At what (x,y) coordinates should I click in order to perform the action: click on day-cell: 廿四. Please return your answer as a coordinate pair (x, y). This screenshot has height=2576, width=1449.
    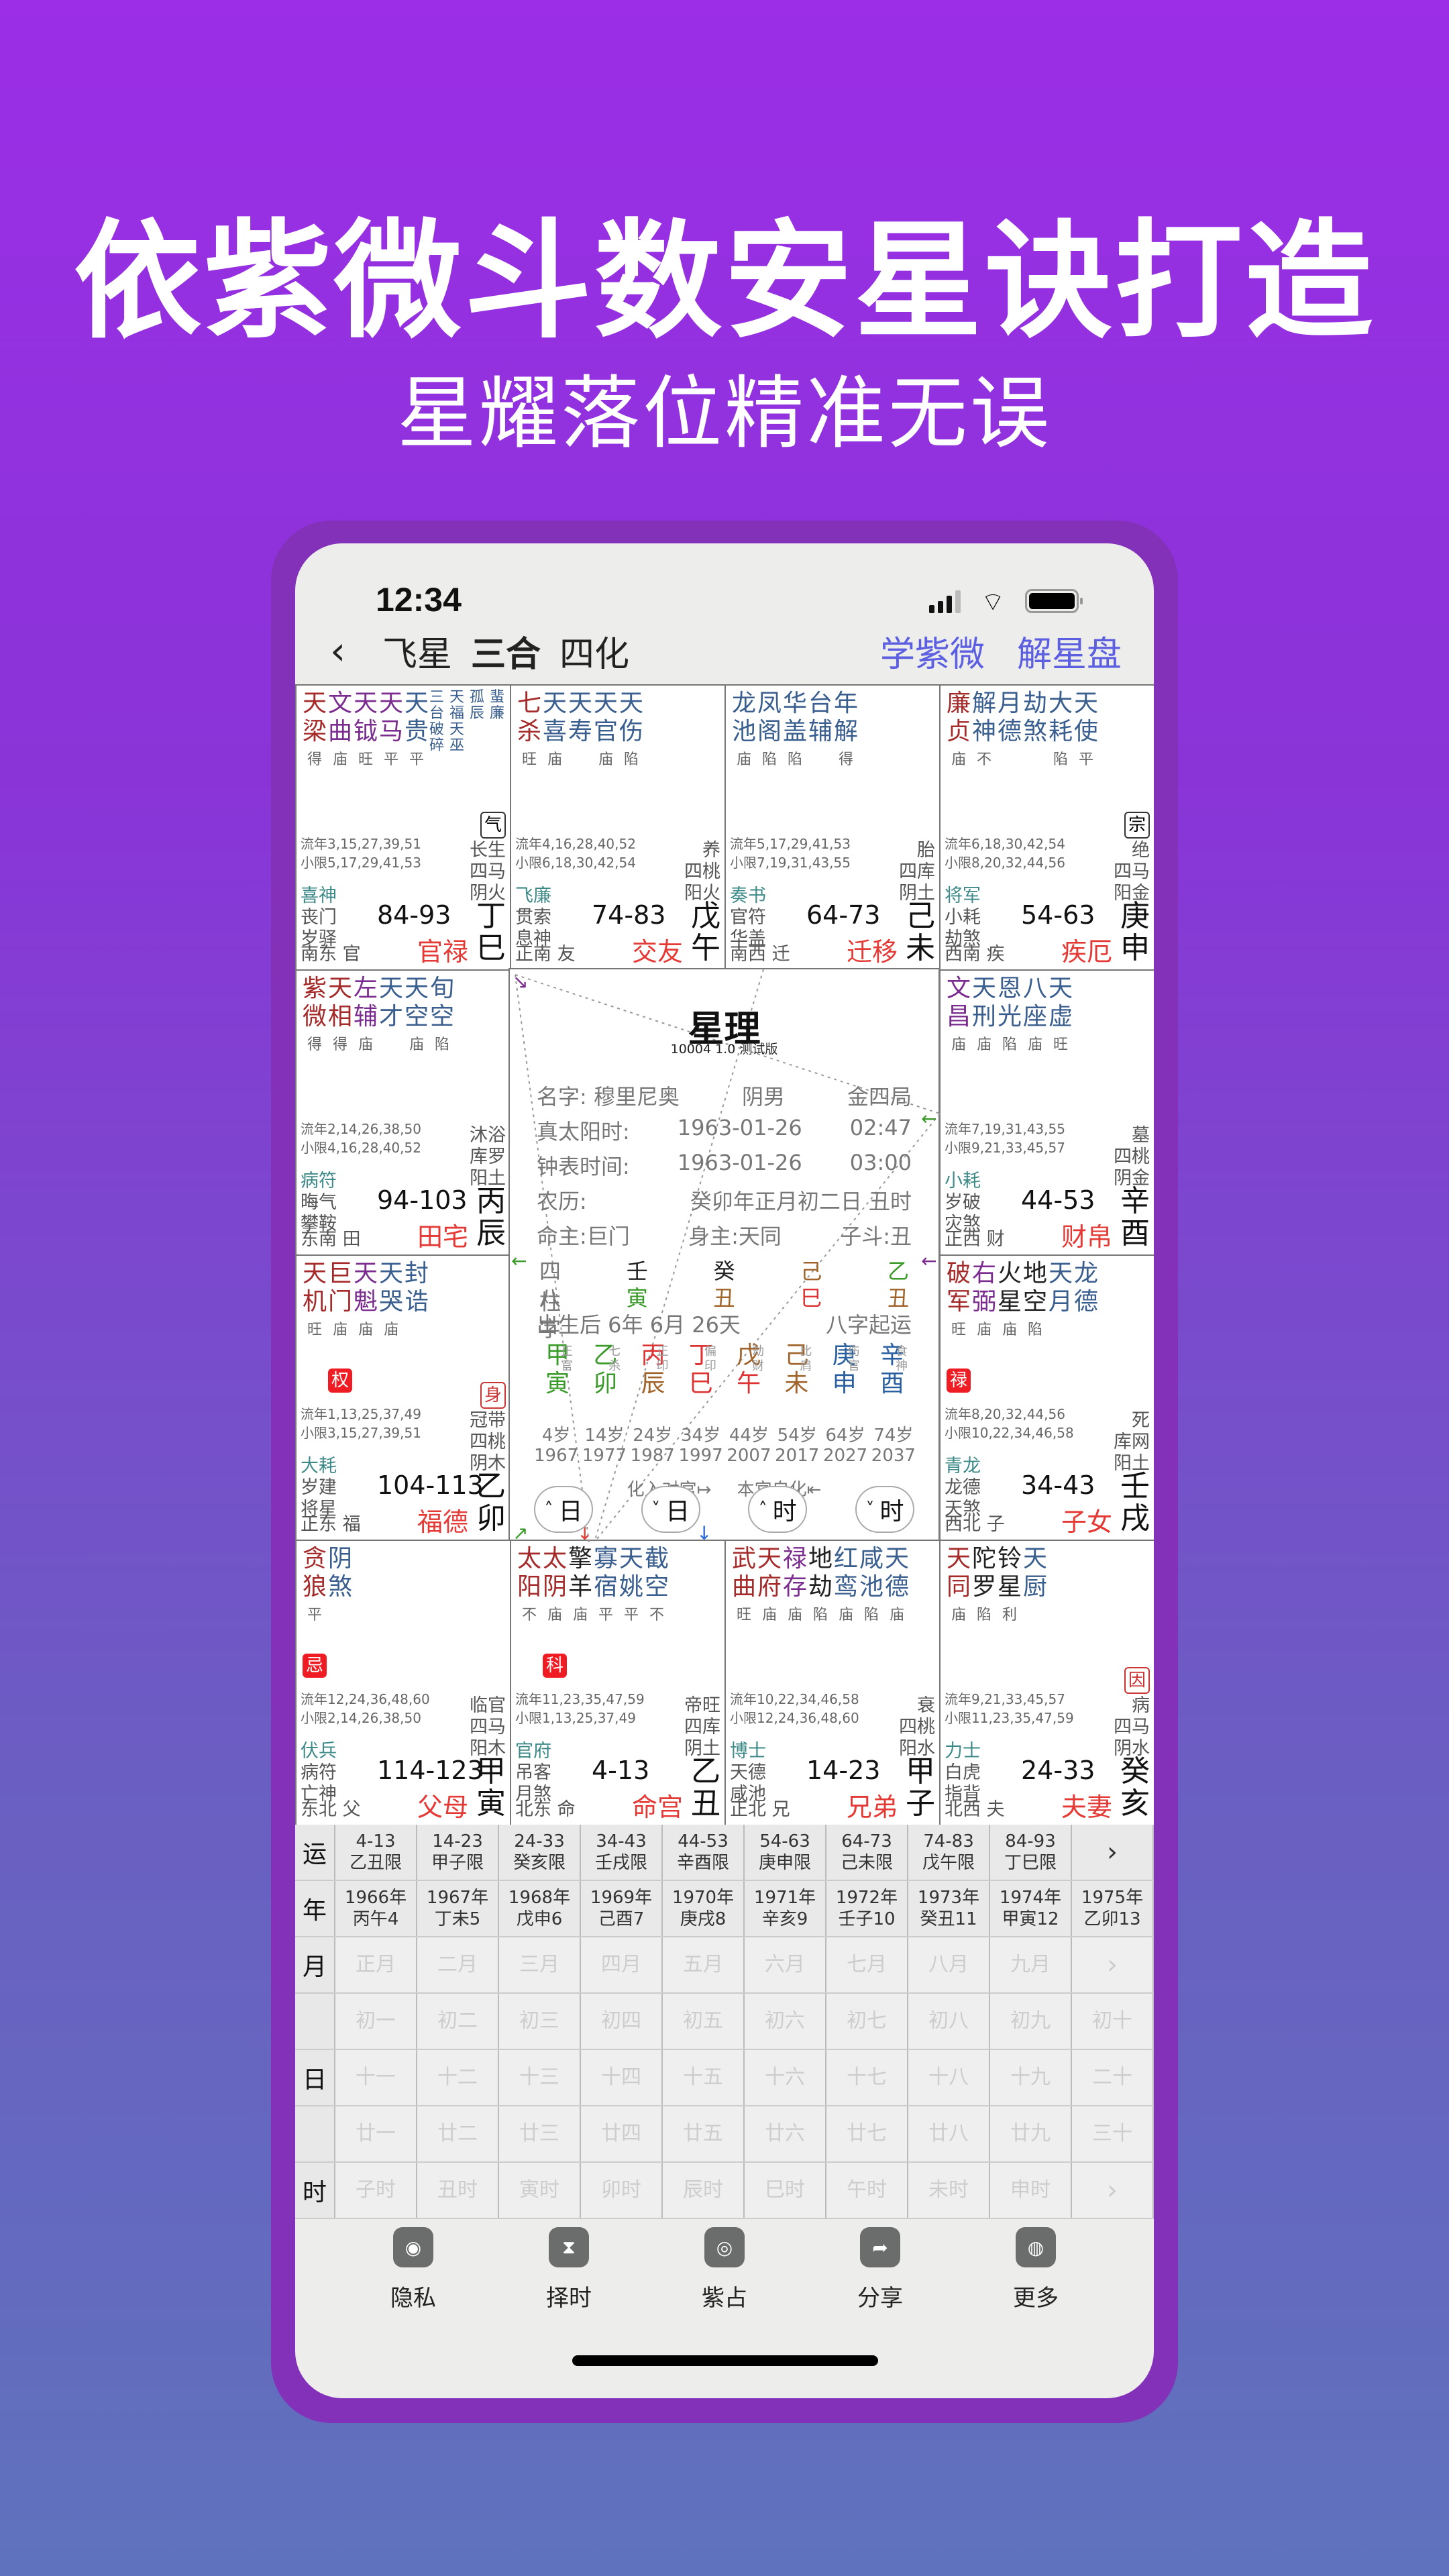
    Looking at the image, I should click on (622, 2133).